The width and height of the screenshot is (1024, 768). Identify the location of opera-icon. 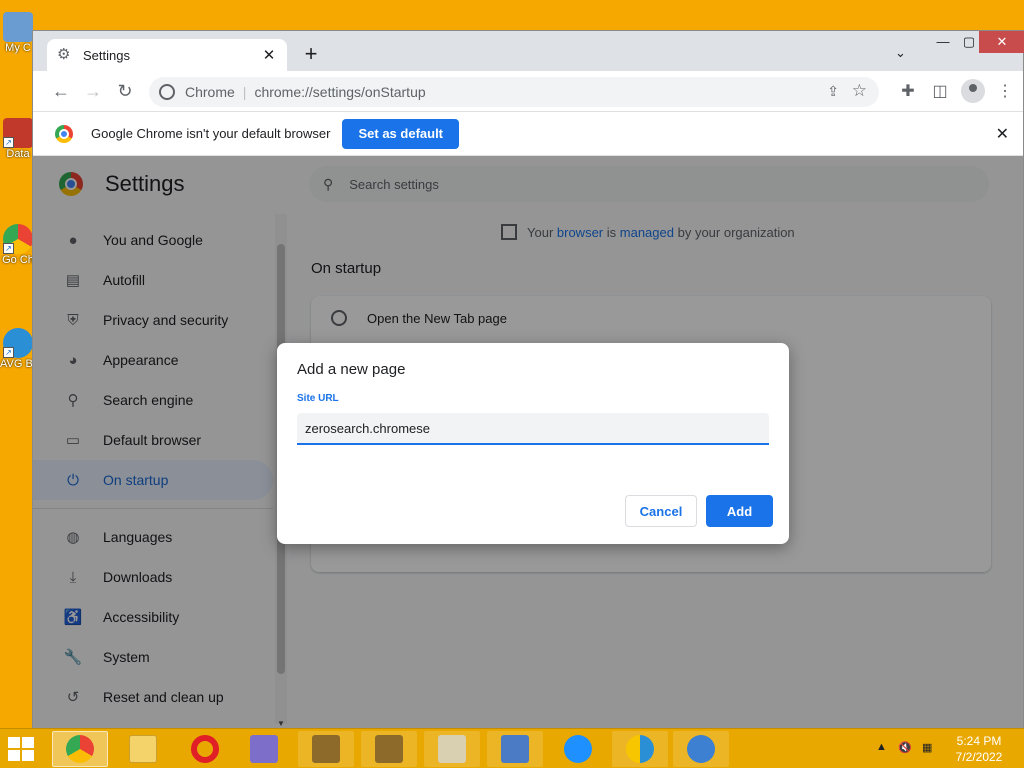
(205, 749).